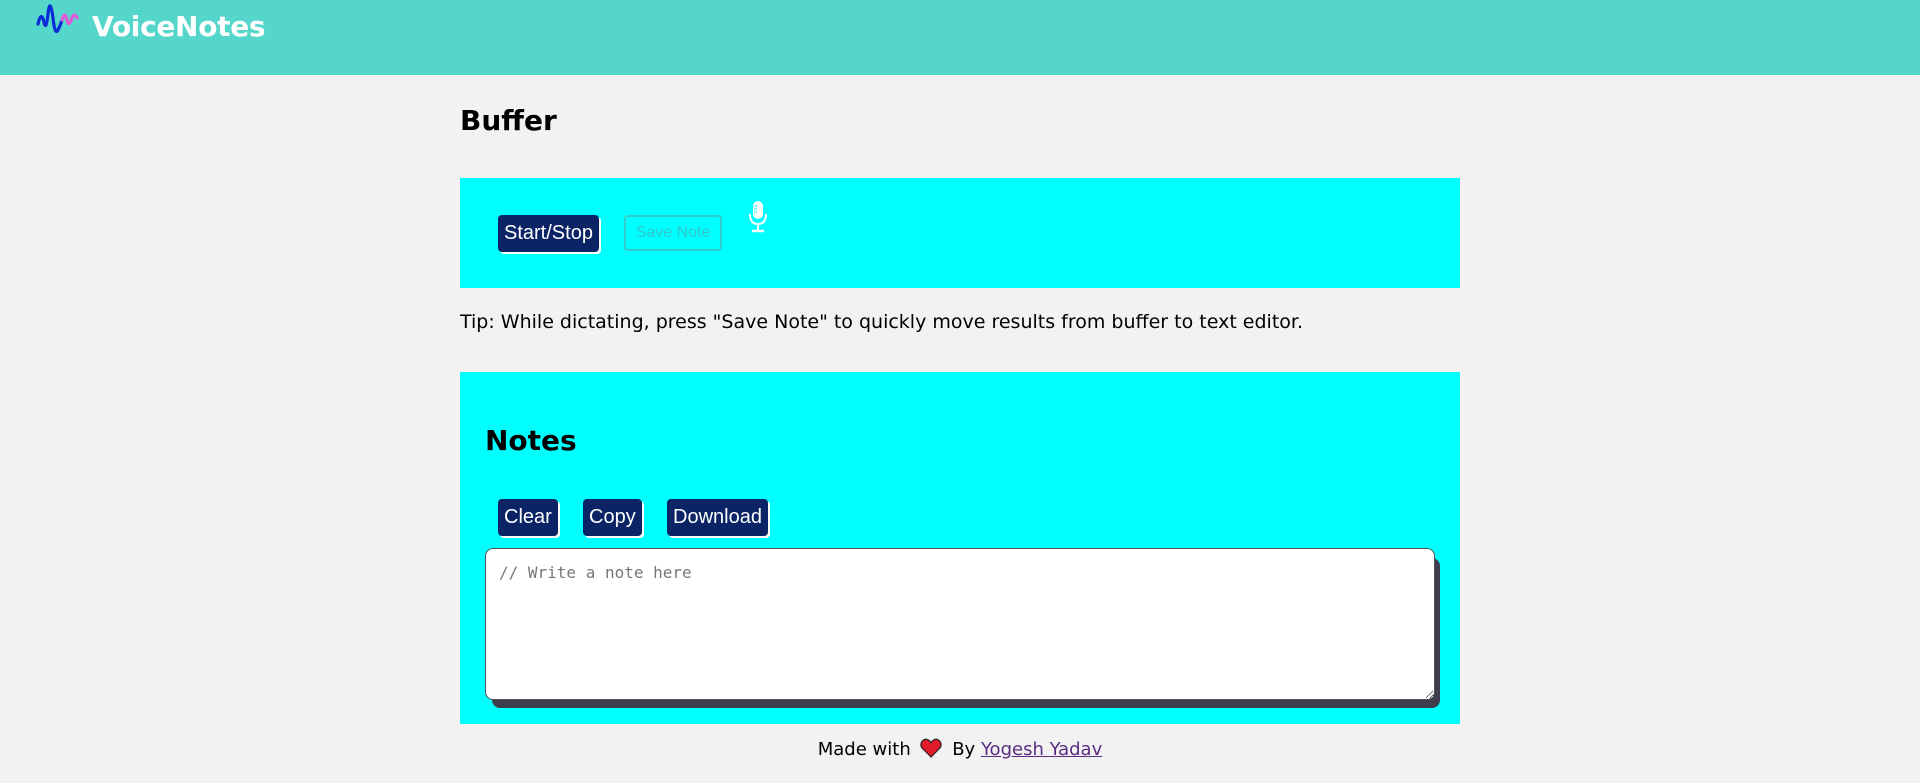  Describe the element at coordinates (717, 517) in the screenshot. I see `download-button: Download` at that location.